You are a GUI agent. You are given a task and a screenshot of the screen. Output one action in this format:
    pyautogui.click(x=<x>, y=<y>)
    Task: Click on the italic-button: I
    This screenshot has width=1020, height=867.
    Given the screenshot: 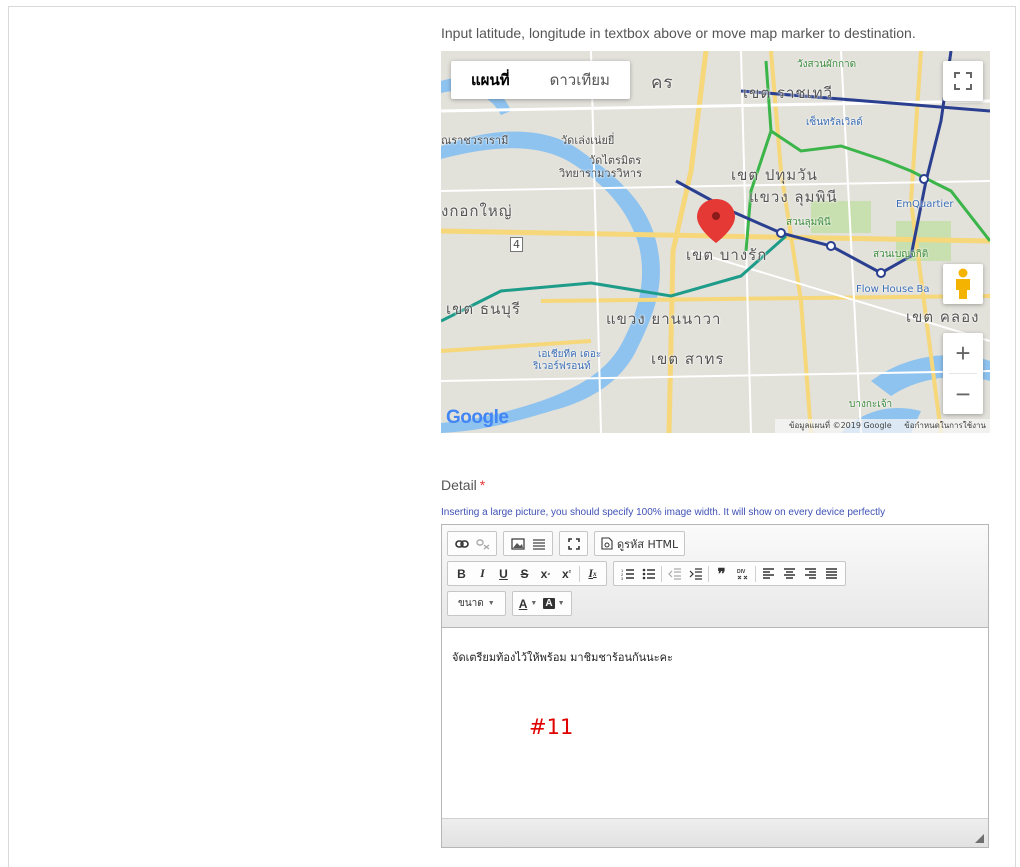 What is the action you would take?
    pyautogui.click(x=482, y=573)
    